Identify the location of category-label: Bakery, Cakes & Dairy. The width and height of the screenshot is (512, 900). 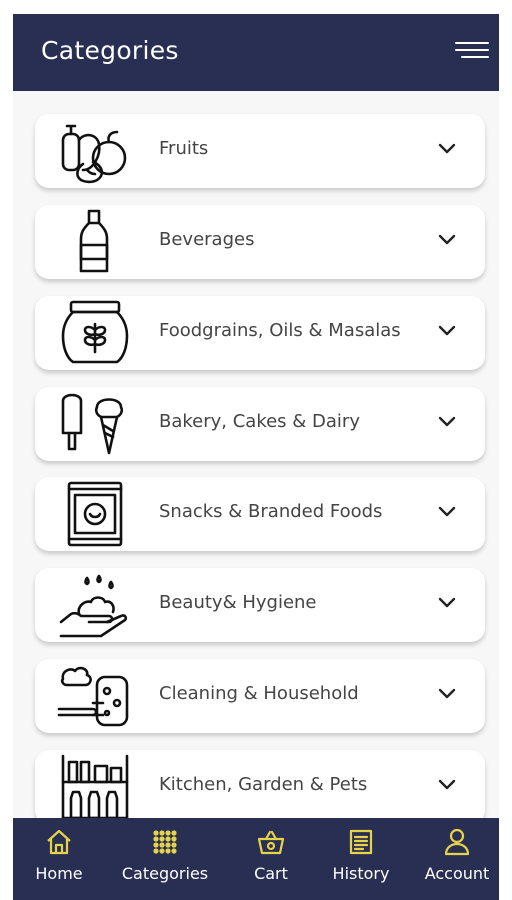
(259, 421).